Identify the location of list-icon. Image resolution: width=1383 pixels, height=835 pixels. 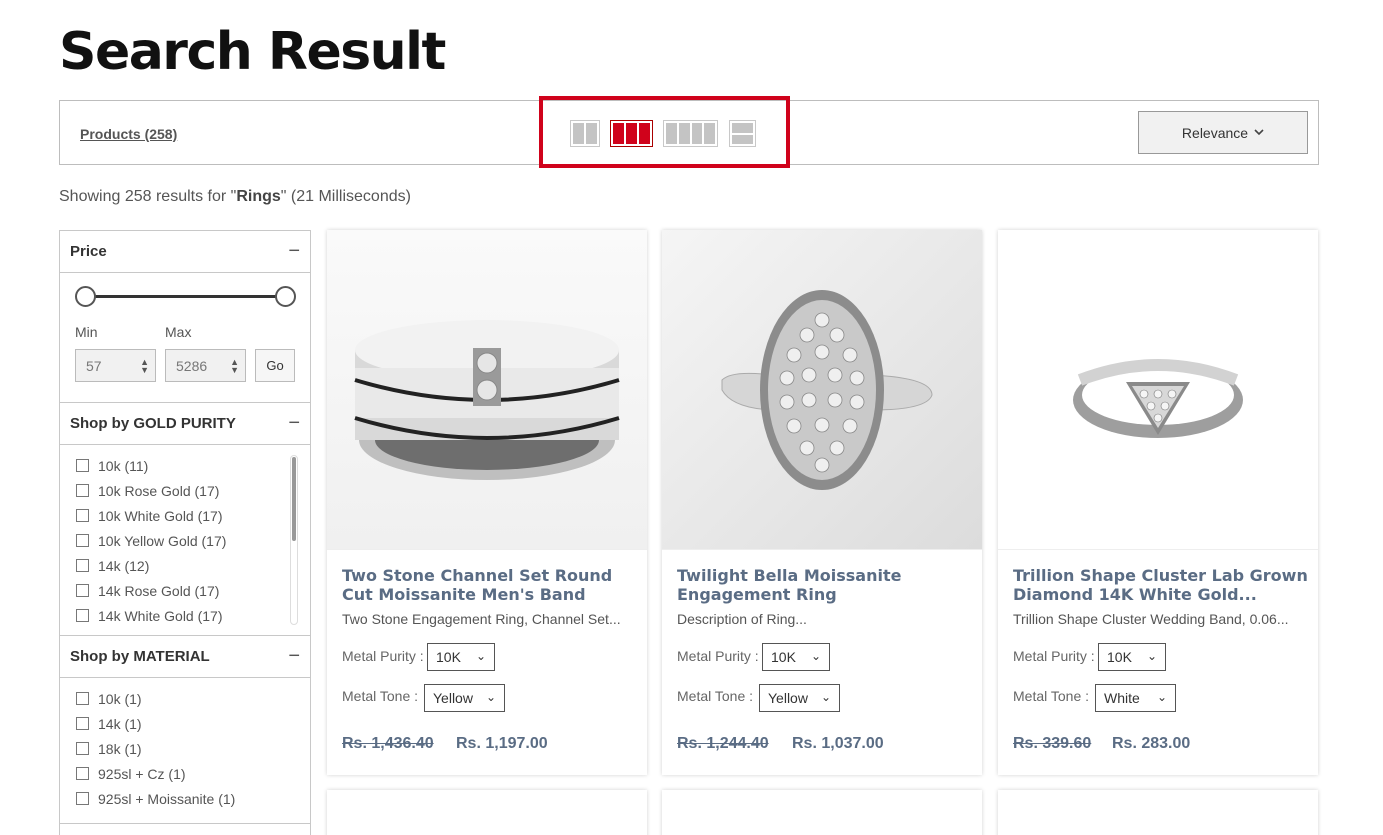
(742, 133).